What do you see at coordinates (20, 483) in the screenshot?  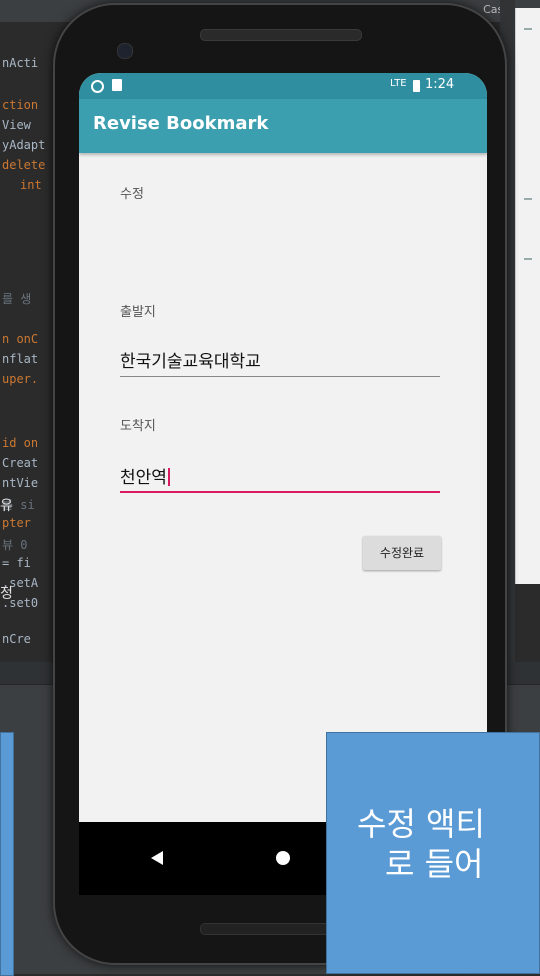 I see `code-line: ntVie` at bounding box center [20, 483].